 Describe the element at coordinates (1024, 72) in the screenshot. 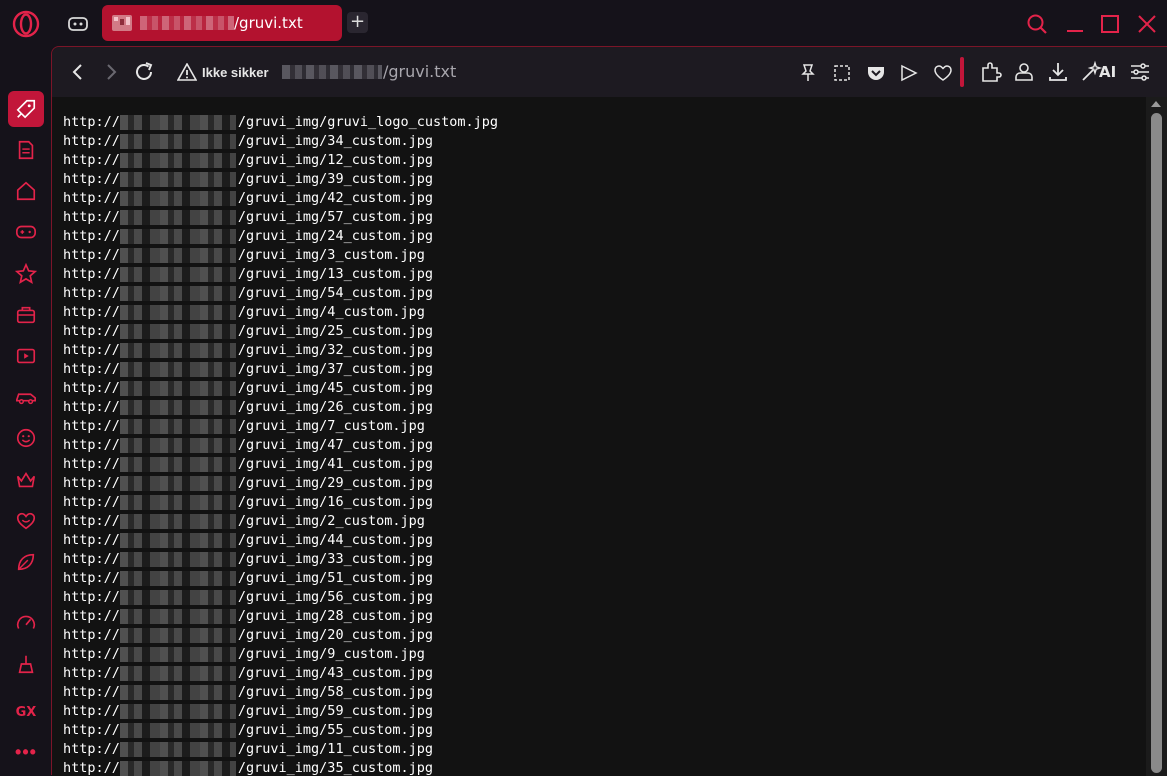

I see `profile-icon` at that location.